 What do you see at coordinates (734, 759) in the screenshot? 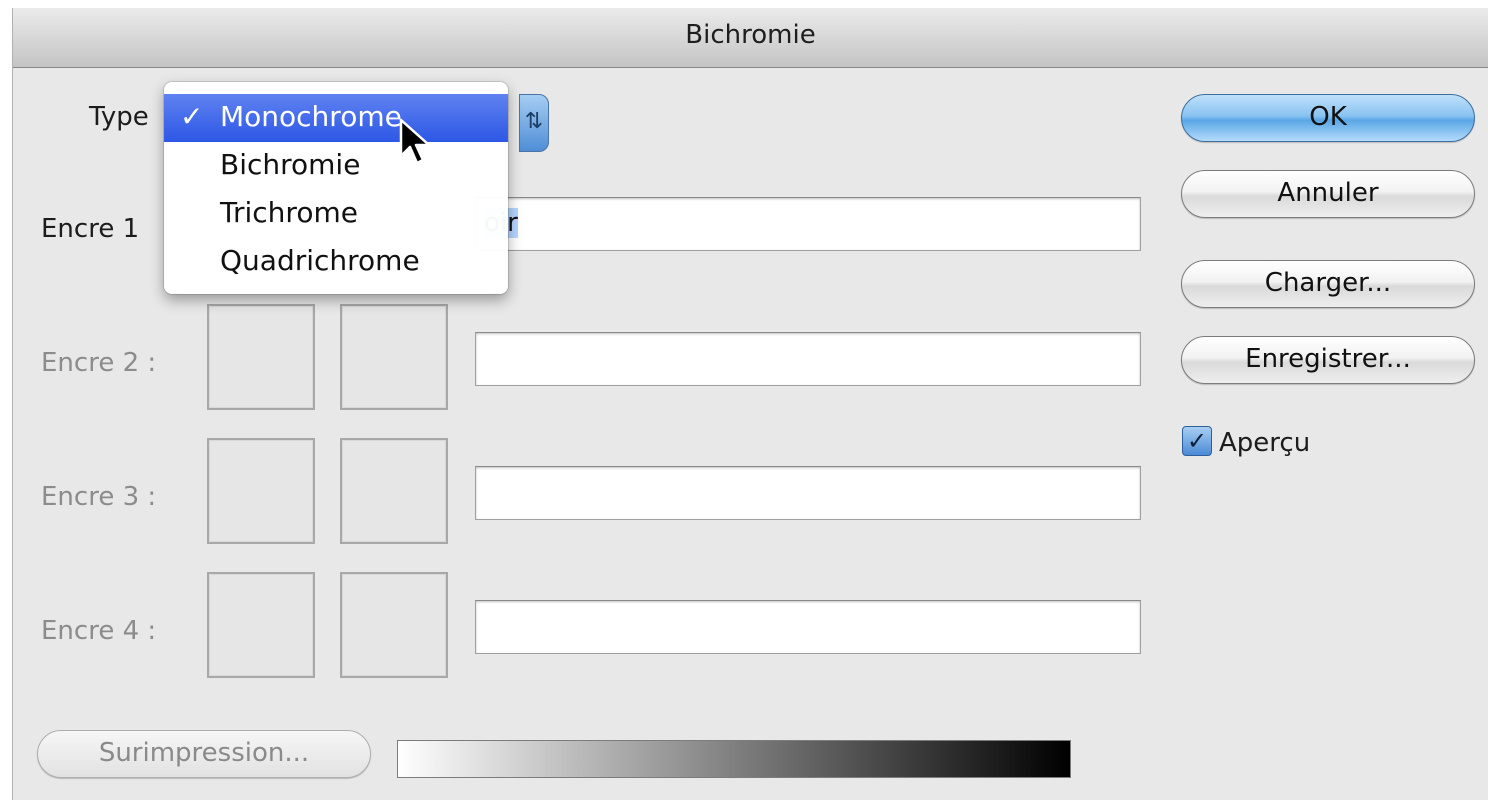
I see `gradient-preview-bar` at bounding box center [734, 759].